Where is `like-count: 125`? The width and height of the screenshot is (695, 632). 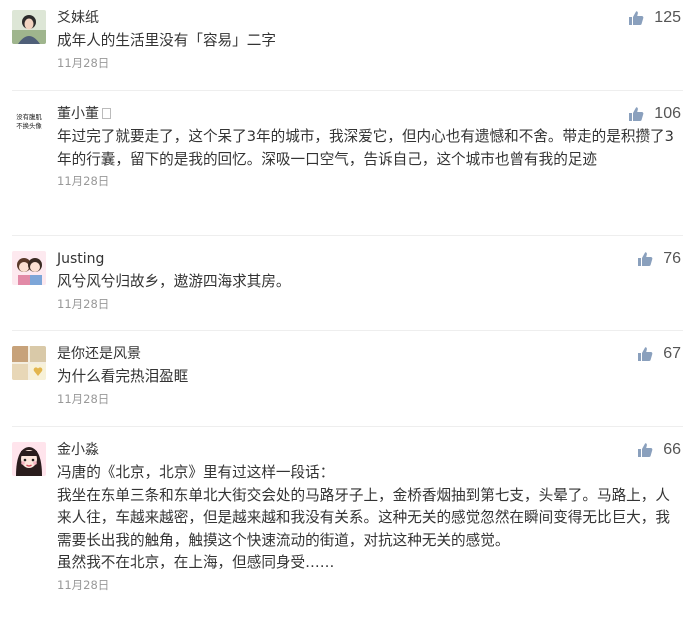
like-count: 125 is located at coordinates (667, 17).